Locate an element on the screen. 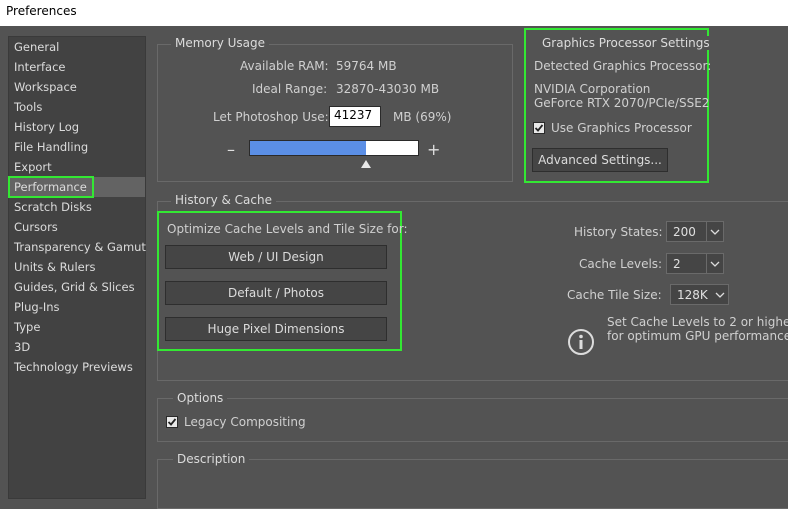 The width and height of the screenshot is (788, 509). sidebar-item-transparency-gamut: Transparency & Gamut is located at coordinates (77, 247).